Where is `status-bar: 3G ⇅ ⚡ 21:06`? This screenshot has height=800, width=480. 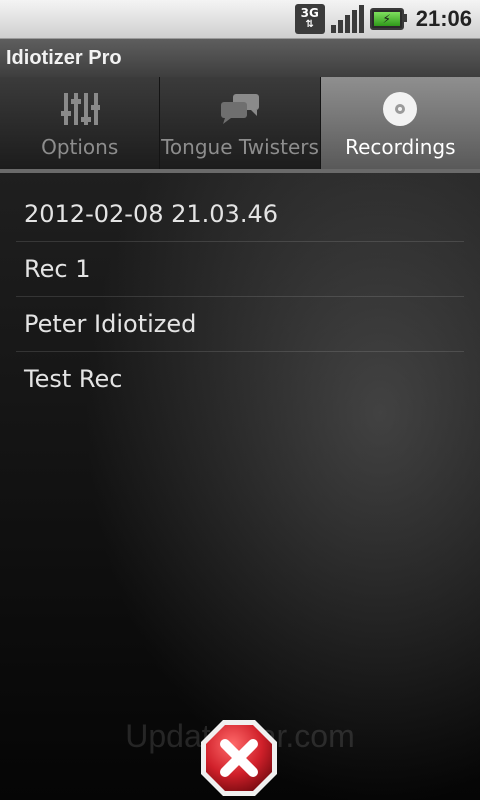
status-bar: 3G ⇅ ⚡ 21:06 is located at coordinates (240, 19).